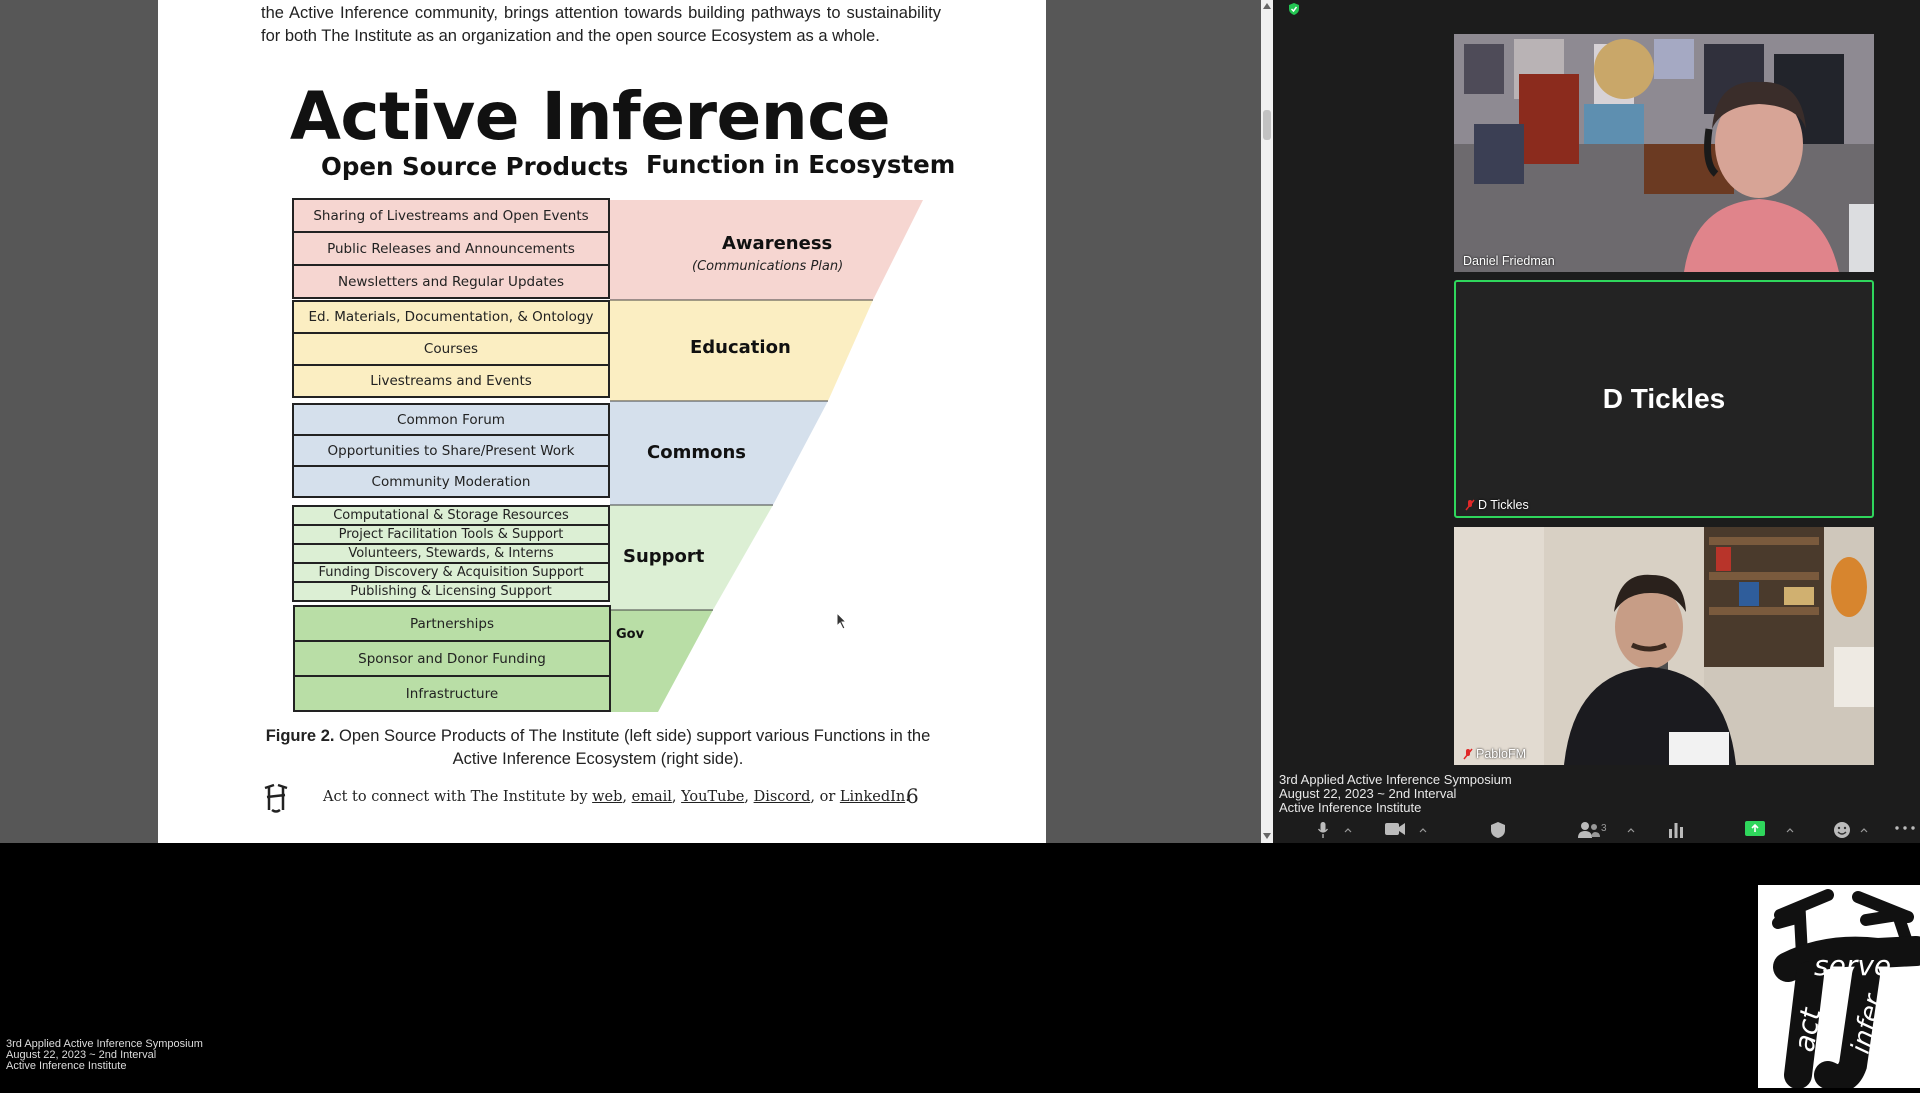 The width and height of the screenshot is (1920, 1093). I want to click on band-gov, so click(661, 661).